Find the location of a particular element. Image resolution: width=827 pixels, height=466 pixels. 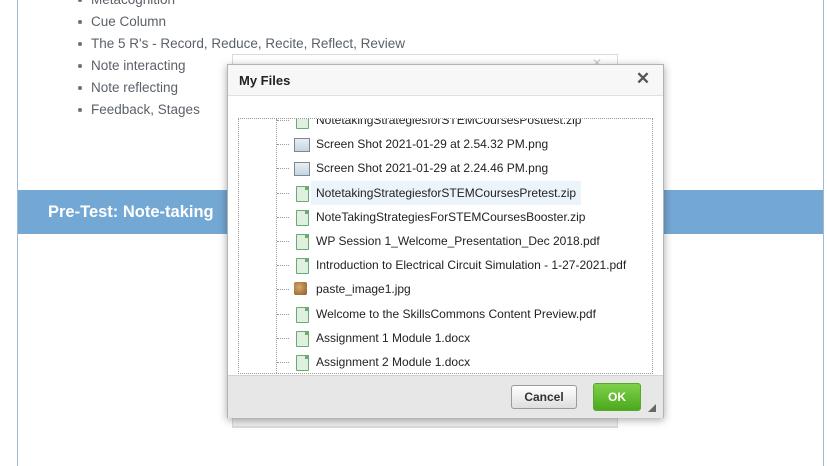

ok-button: OK is located at coordinates (617, 397).